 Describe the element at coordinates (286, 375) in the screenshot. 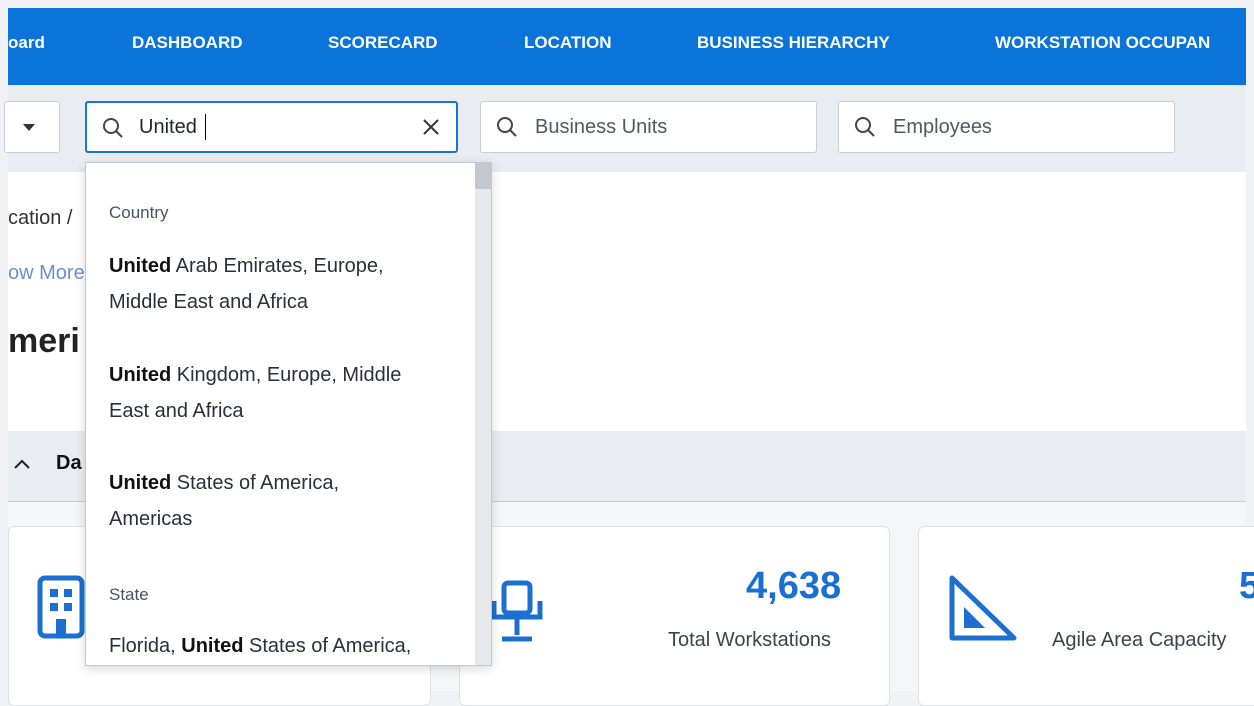

I see `suggestion-text: Kingdom, Europe, Middle` at that location.